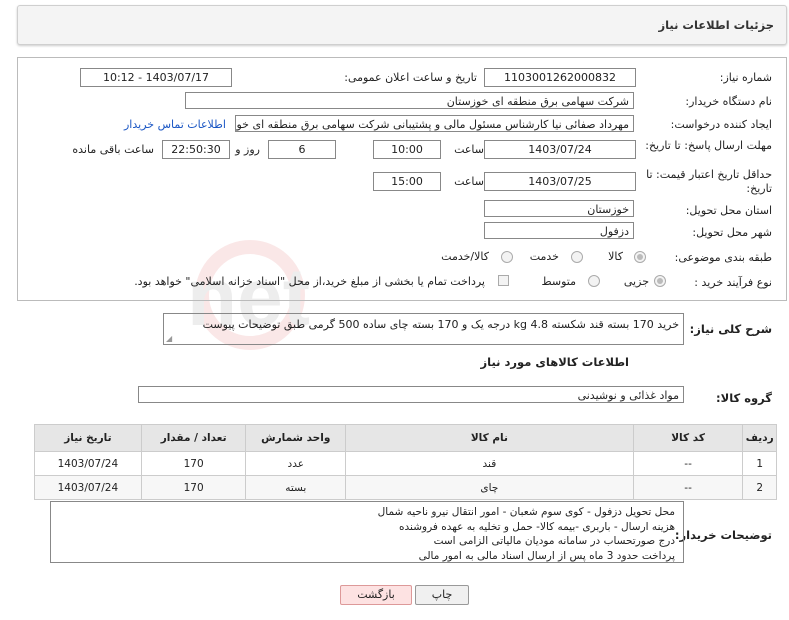 The image size is (789, 620). I want to click on col-header-need-date: تاریخ نیاز, so click(88, 438).